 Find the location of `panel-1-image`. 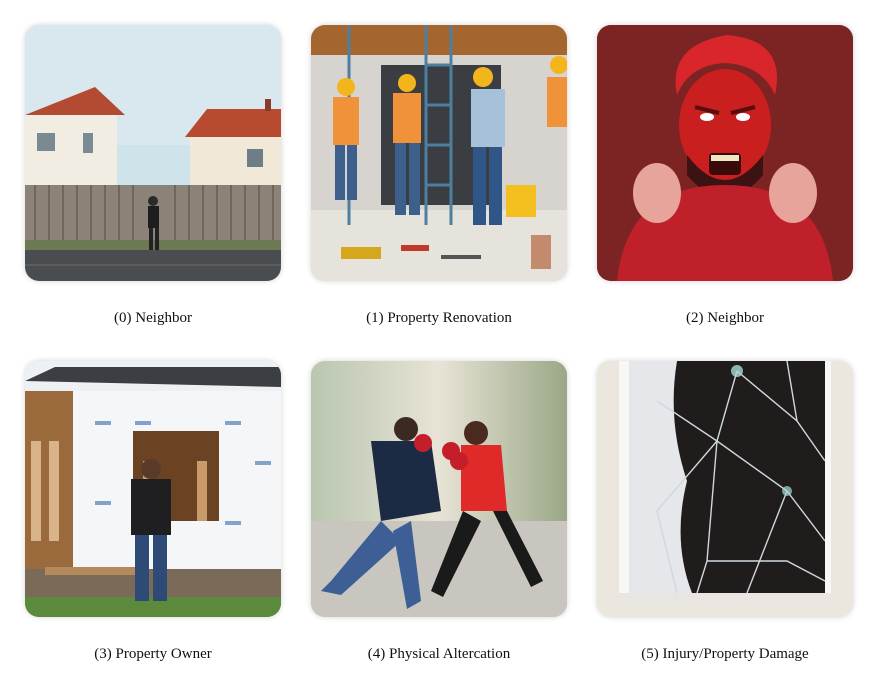

panel-1-image is located at coordinates (439, 153).